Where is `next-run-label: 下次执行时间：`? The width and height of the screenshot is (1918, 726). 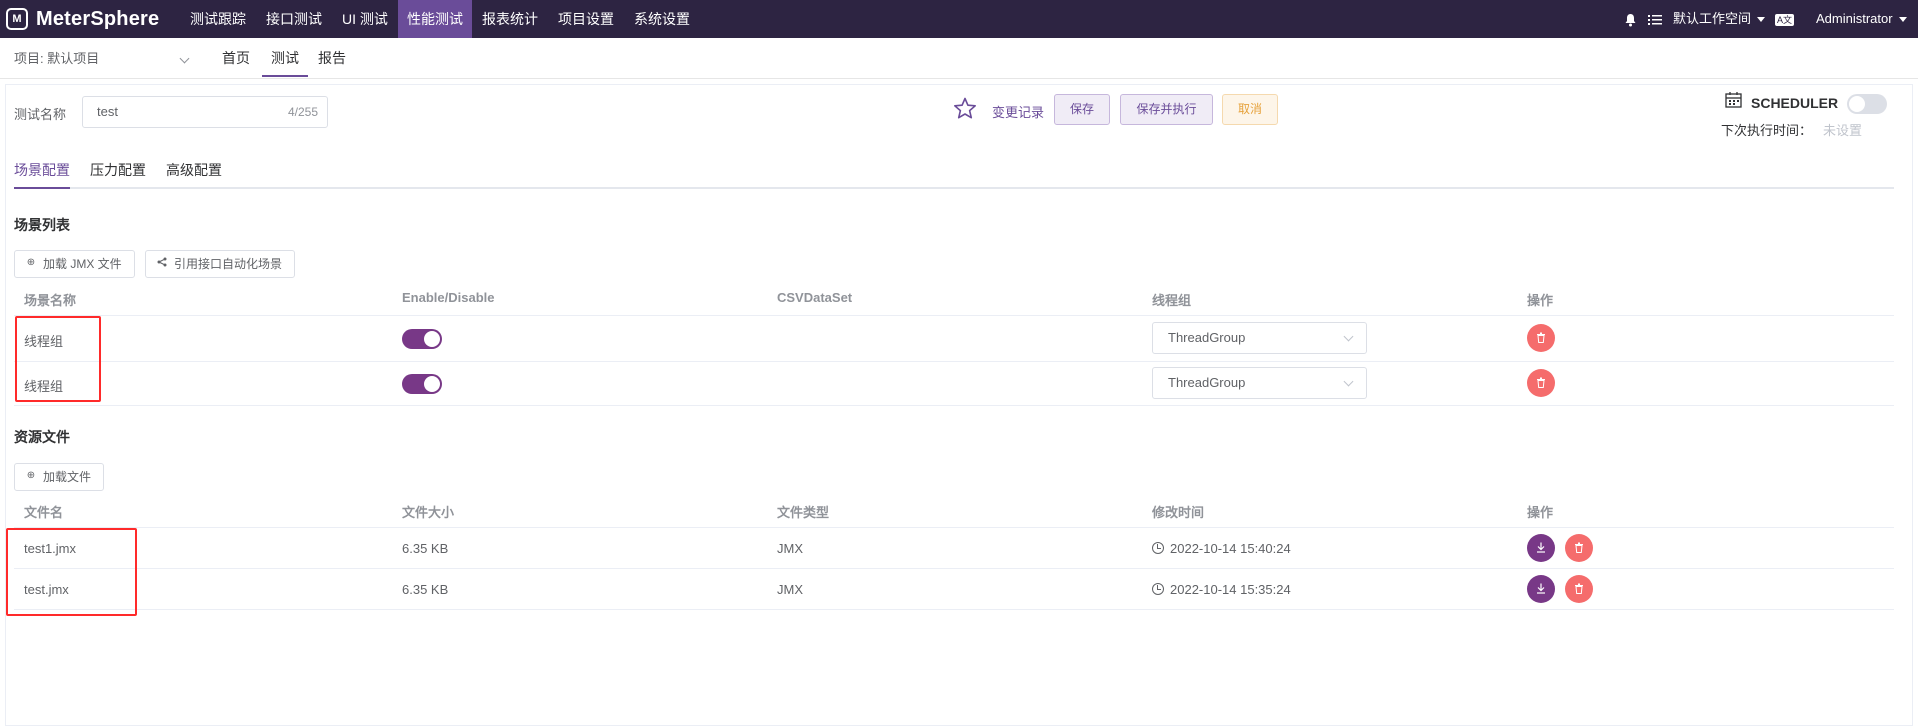
next-run-label: 下次执行时间： is located at coordinates (1767, 130).